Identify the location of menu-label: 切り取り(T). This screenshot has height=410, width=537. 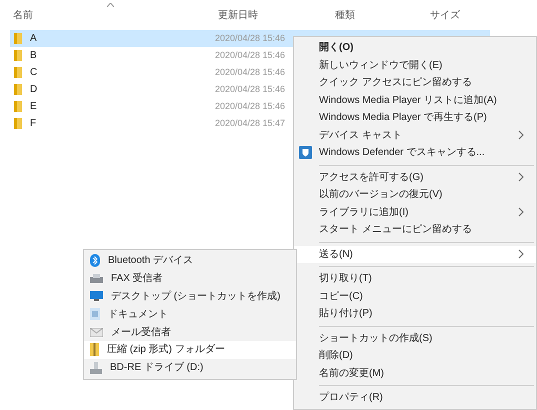
(346, 279).